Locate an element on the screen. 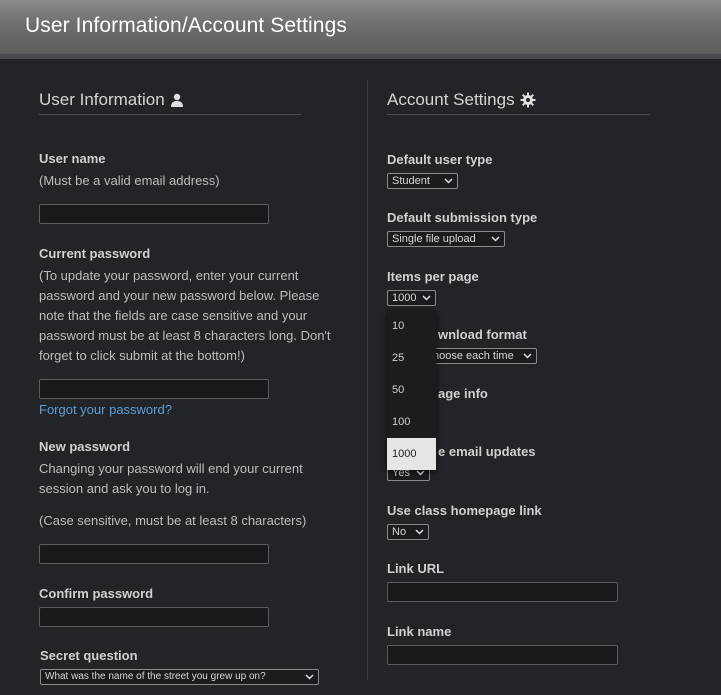  current-password-input is located at coordinates (154, 389).